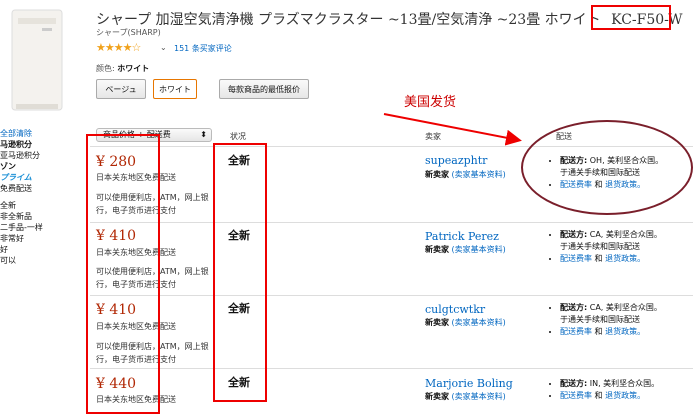  What do you see at coordinates (30, 205) in the screenshot?
I see `sidebar-item: 全新` at bounding box center [30, 205].